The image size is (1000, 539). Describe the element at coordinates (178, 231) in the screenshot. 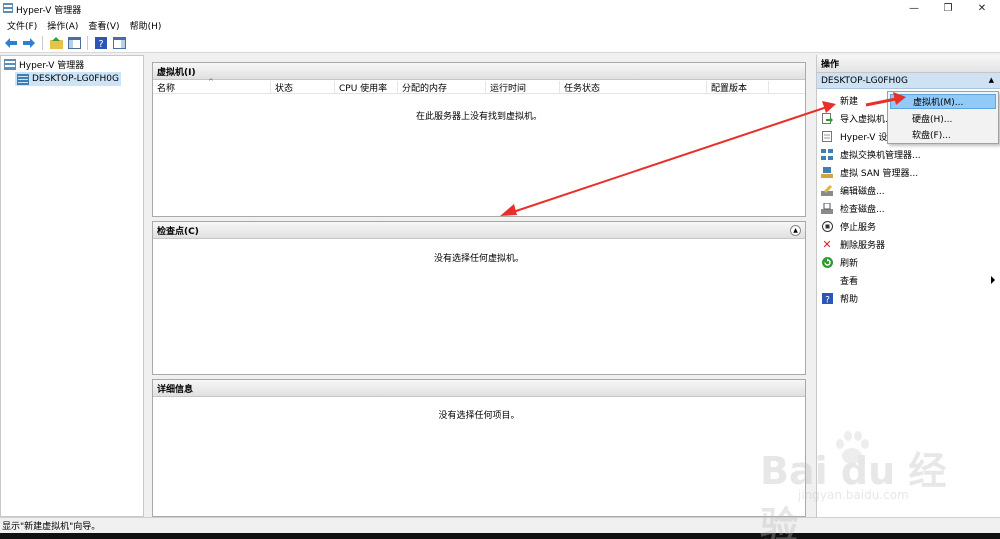

I see `checkpoint-pane-title: 检查点(C)` at that location.